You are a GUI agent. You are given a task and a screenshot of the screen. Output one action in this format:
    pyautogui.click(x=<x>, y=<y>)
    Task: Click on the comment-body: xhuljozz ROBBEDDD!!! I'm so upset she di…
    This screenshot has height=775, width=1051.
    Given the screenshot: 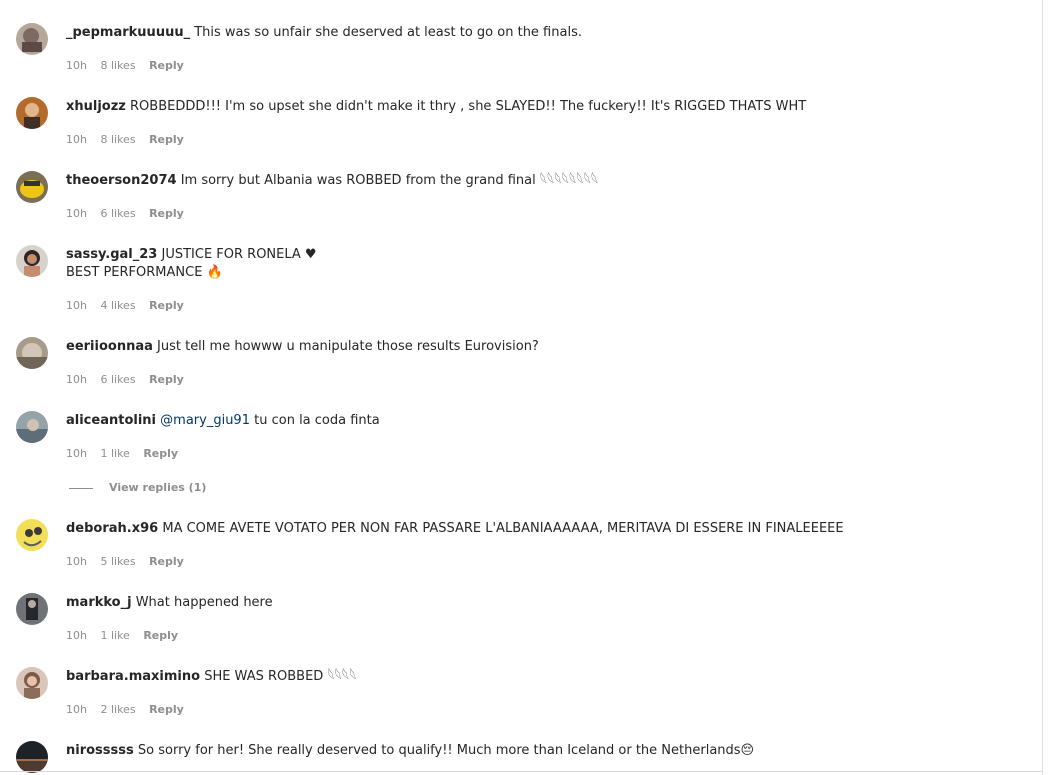 What is the action you would take?
    pyautogui.click(x=546, y=107)
    